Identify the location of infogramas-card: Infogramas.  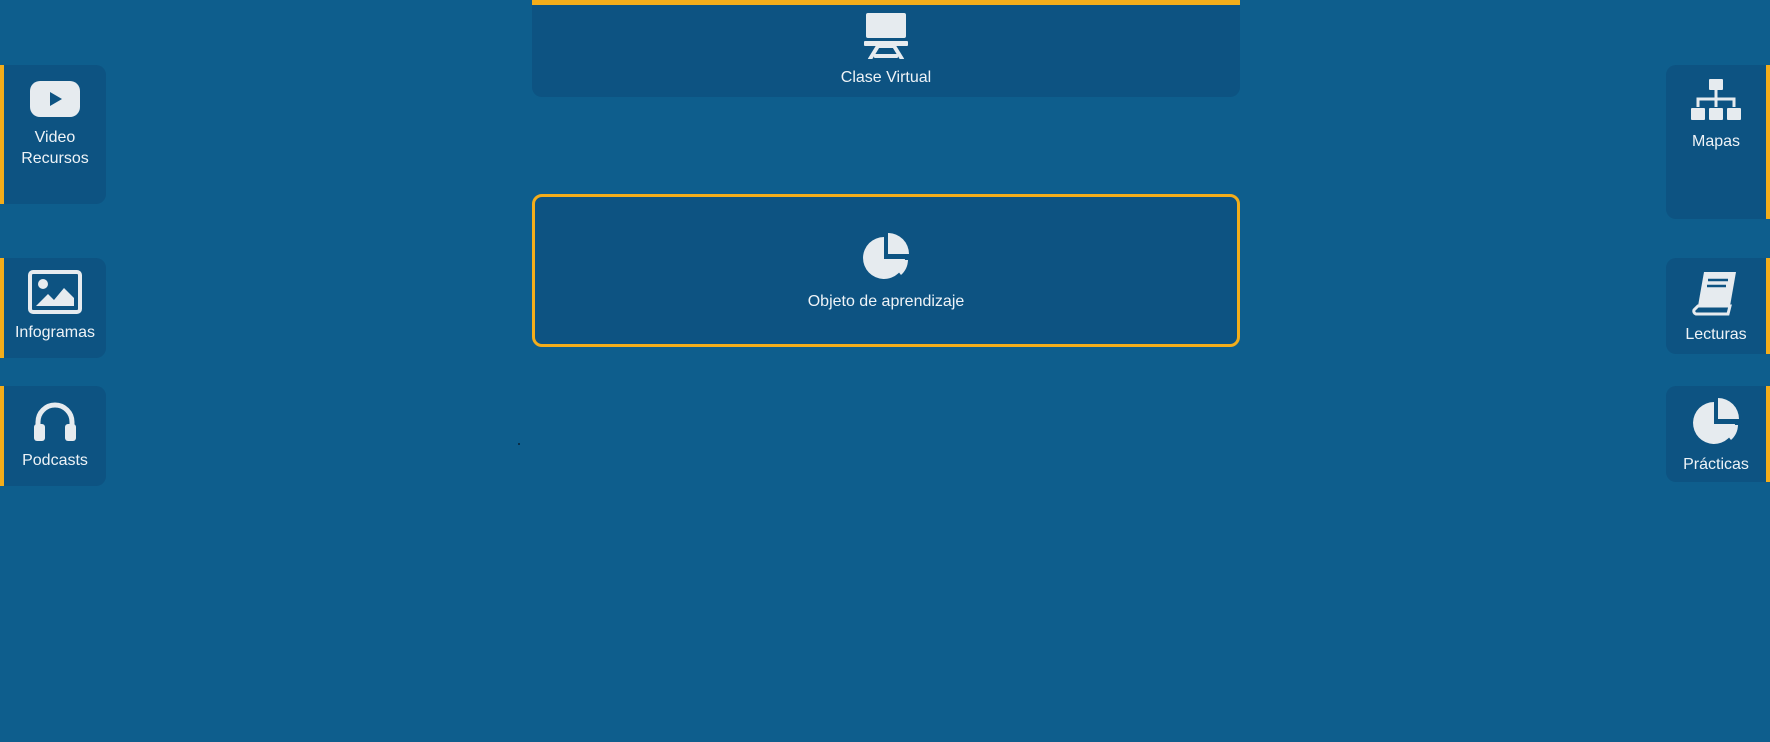
(53, 308).